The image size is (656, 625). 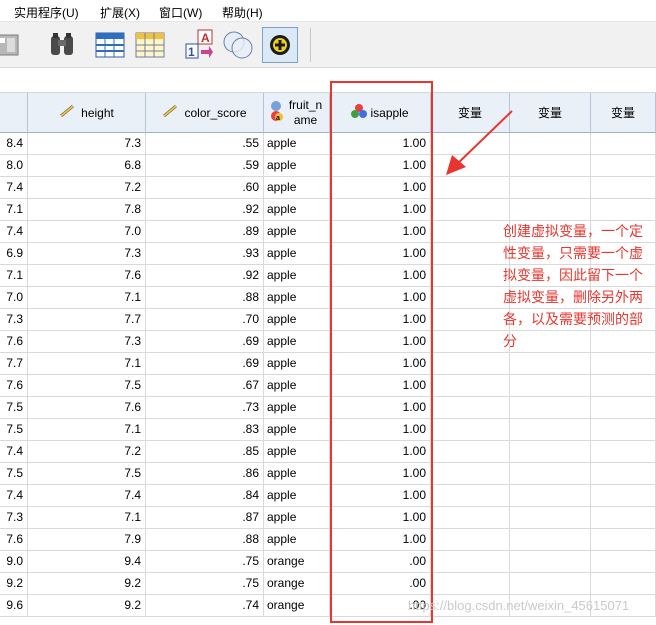 I want to click on data-cell: .89, so click(x=205, y=232).